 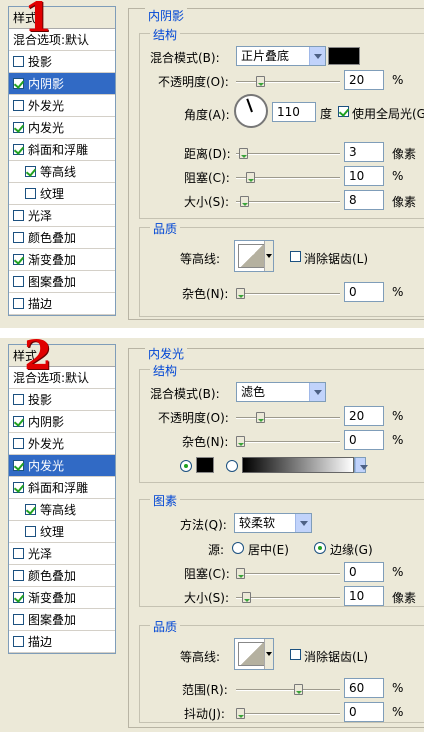 I want to click on edge-radio, so click(x=320, y=548).